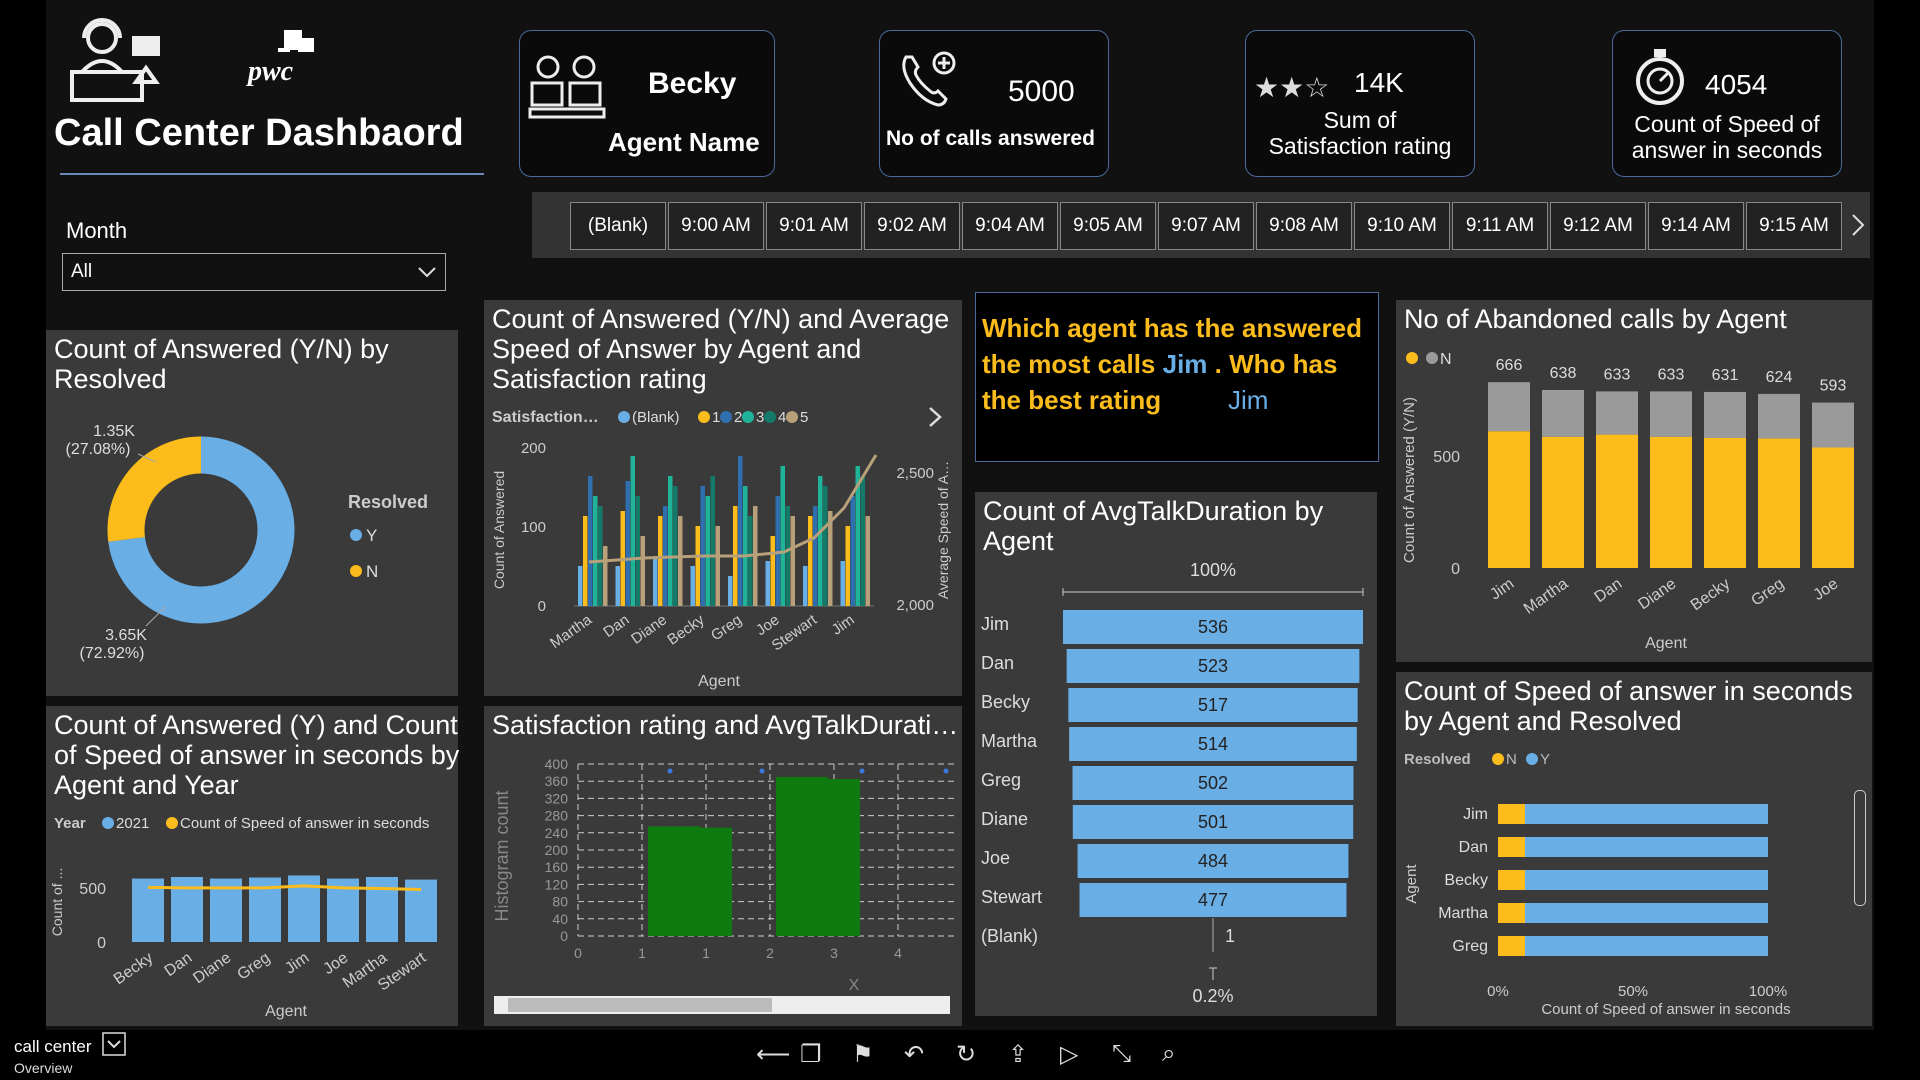 This screenshot has height=1080, width=1920. Describe the element at coordinates (1725, 414) in the screenshot. I see `abandoned-bar-n` at that location.